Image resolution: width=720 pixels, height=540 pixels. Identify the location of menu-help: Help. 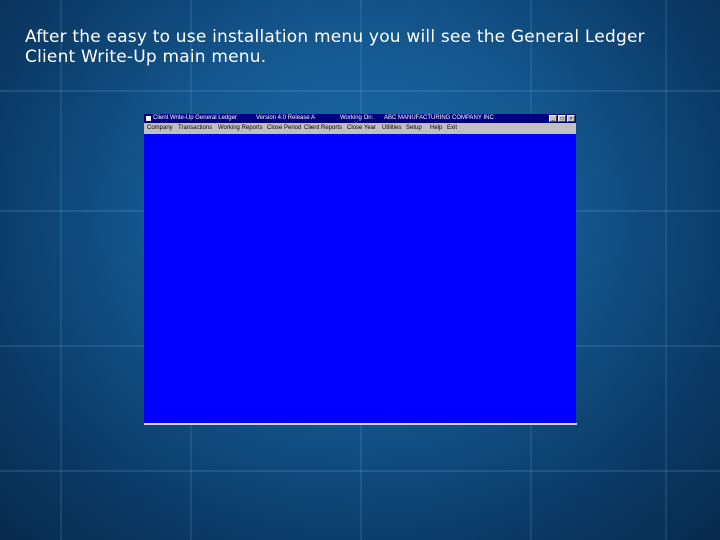
(436, 128).